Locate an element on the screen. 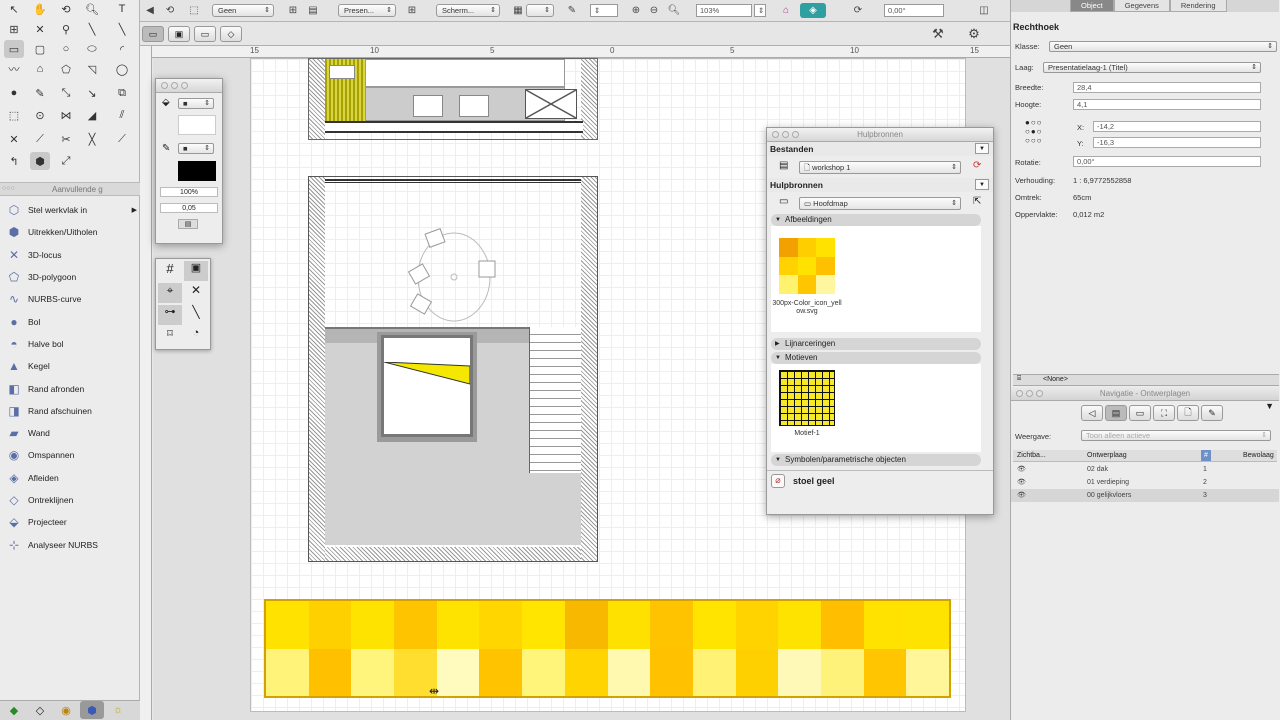 This screenshot has height=720, width=1280. tool-row: ⬢ Uitrekken/Uitholen is located at coordinates (70, 232).